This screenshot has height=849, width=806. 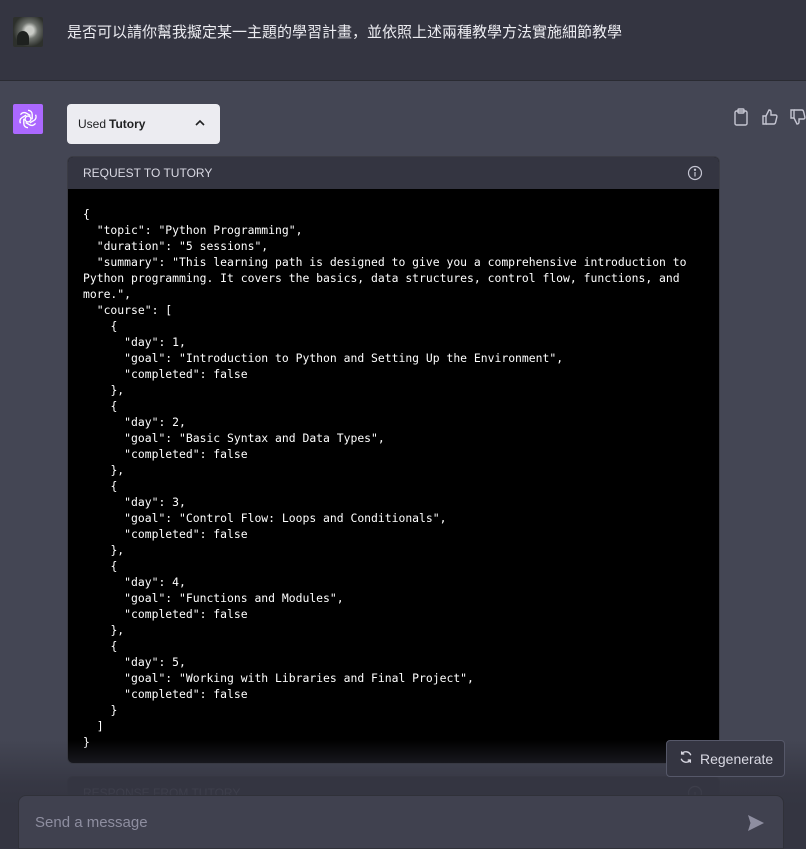 I want to click on user-message-row: 是否可以請你幫我擬定某一主題的學習計畫，並依照上述兩種教學方法實施細節教學, so click(x=403, y=40).